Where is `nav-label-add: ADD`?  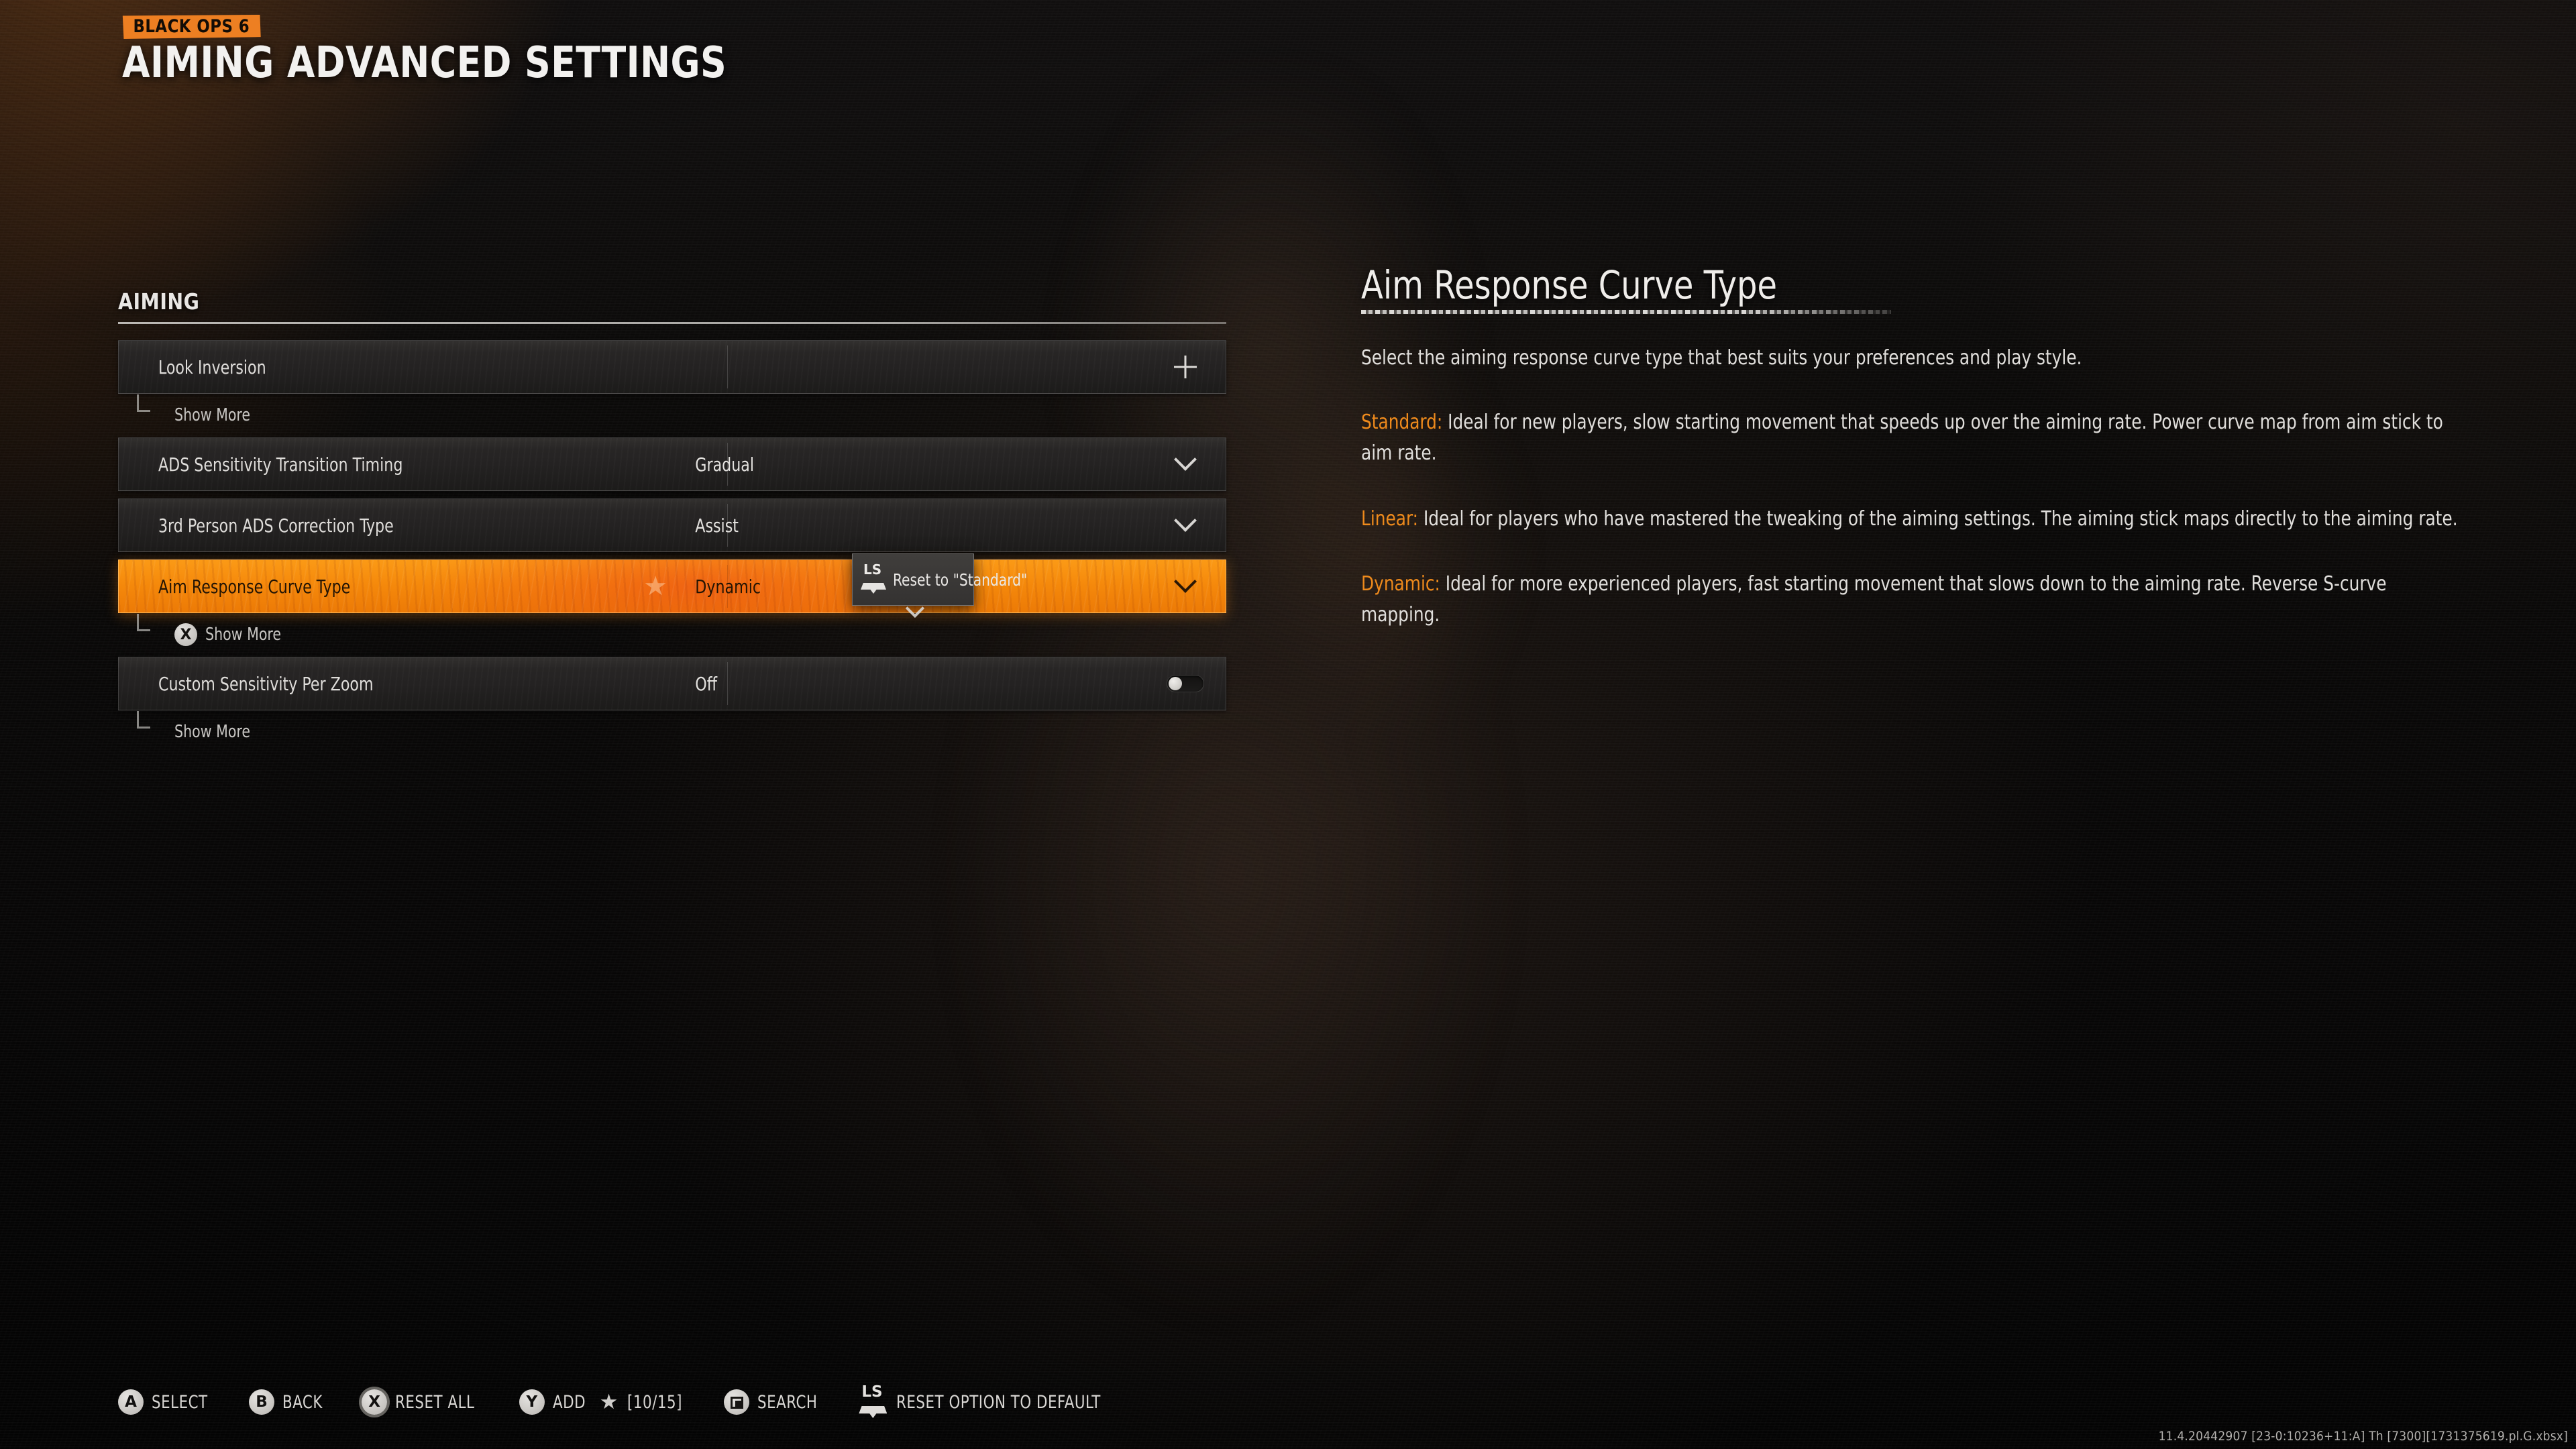 nav-label-add: ADD is located at coordinates (569, 1402).